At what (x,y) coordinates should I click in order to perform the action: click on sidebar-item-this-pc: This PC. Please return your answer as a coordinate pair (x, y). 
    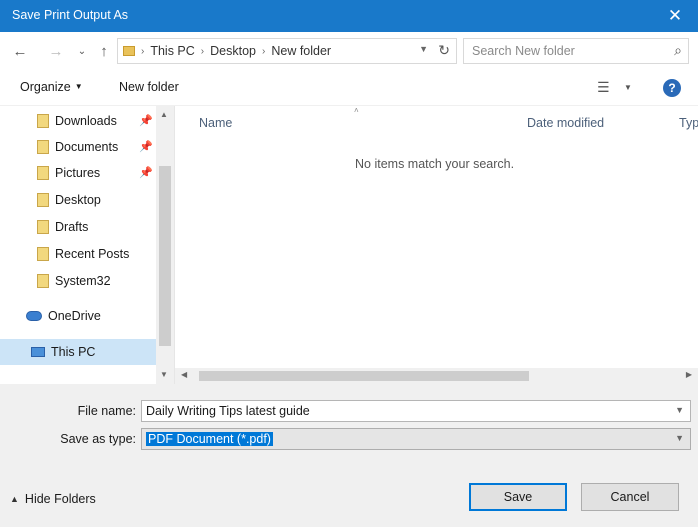
    Looking at the image, I should click on (78, 352).